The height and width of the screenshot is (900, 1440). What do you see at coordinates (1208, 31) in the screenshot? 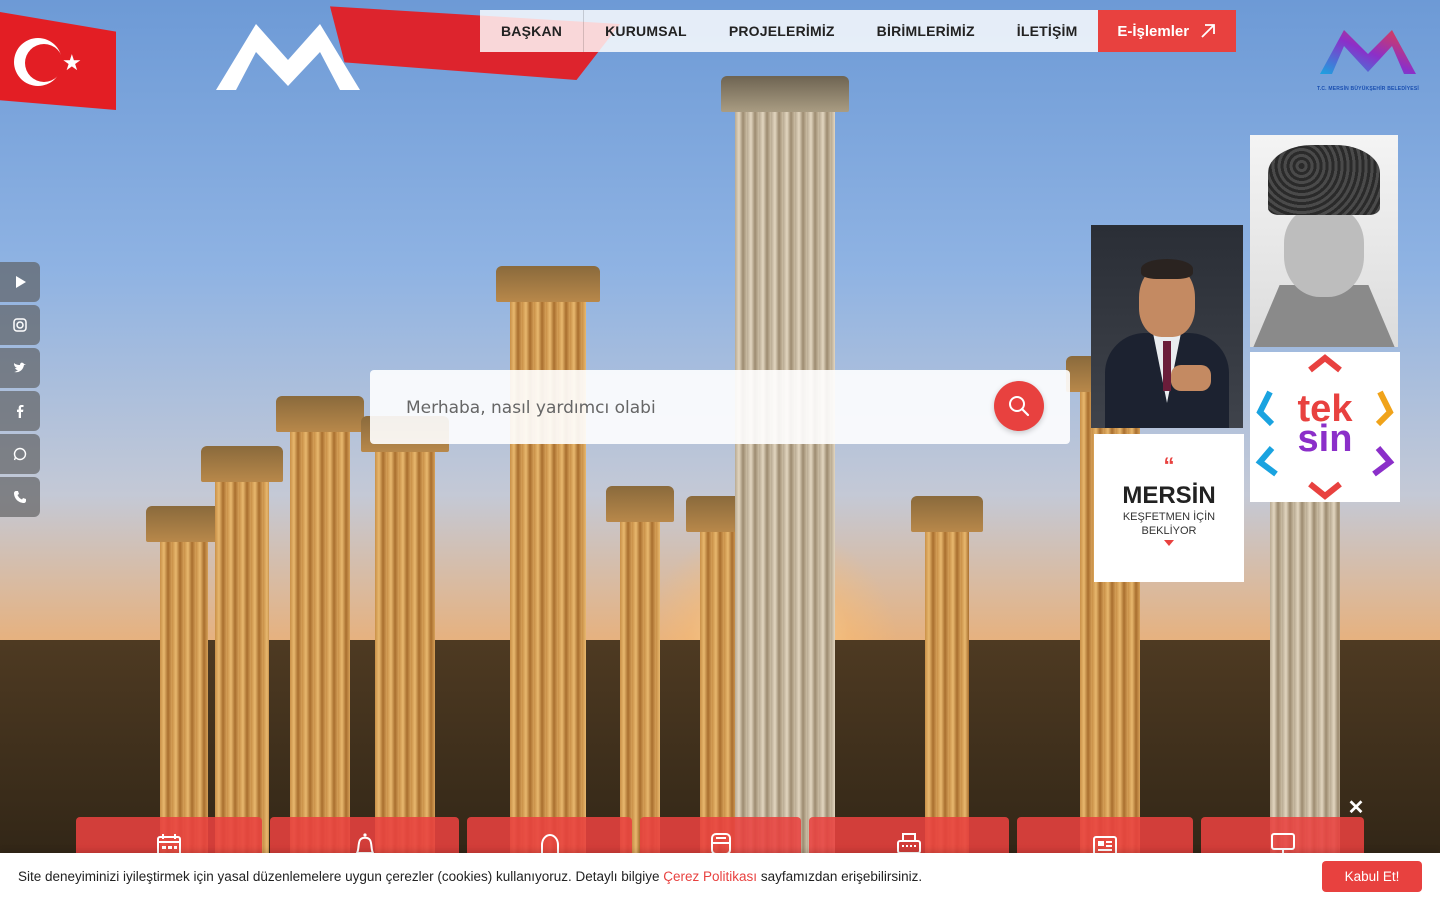
I see `arrow-up-right-icon` at bounding box center [1208, 31].